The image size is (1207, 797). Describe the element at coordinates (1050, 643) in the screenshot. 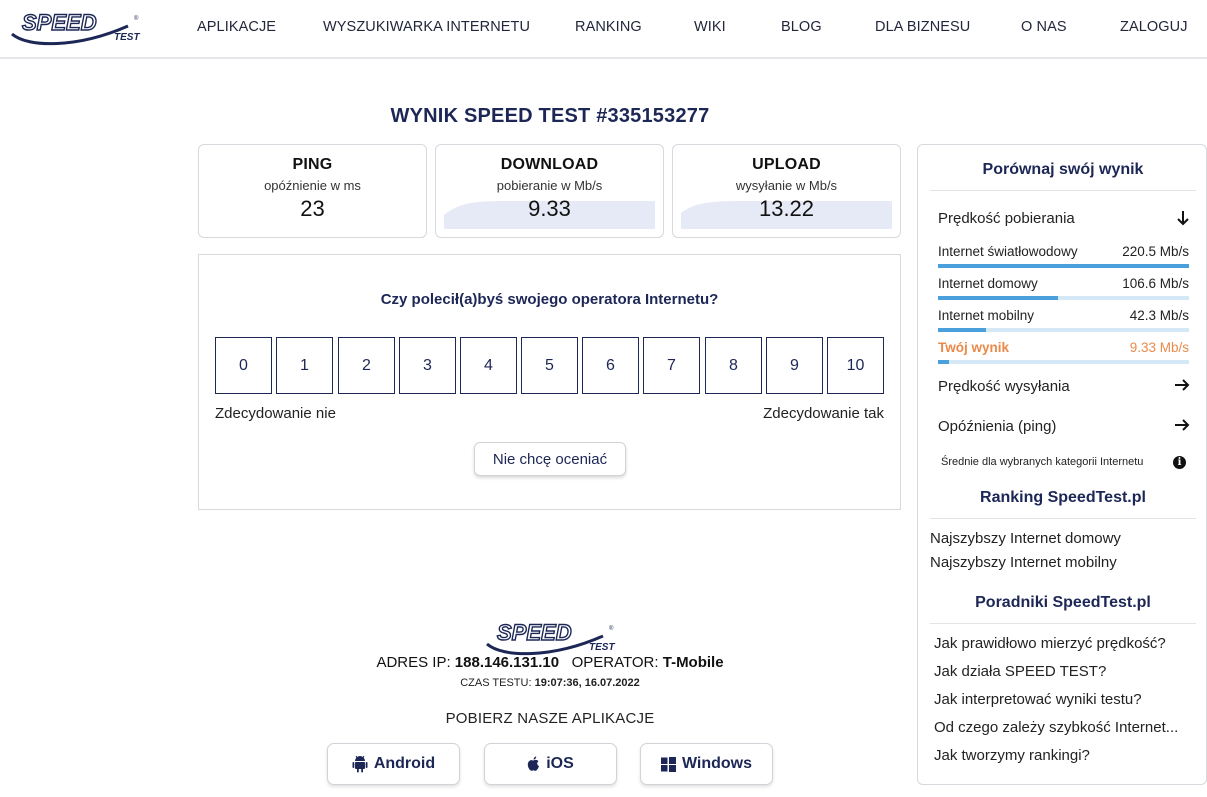

I see `guide-link-1: Jak prawidłowo mierzyć prędkość?` at that location.